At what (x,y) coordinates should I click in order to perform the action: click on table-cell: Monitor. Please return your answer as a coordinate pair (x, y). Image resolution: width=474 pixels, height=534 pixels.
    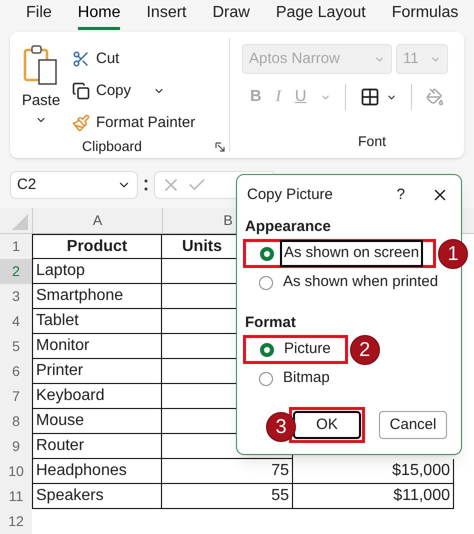
    Looking at the image, I should click on (97, 346).